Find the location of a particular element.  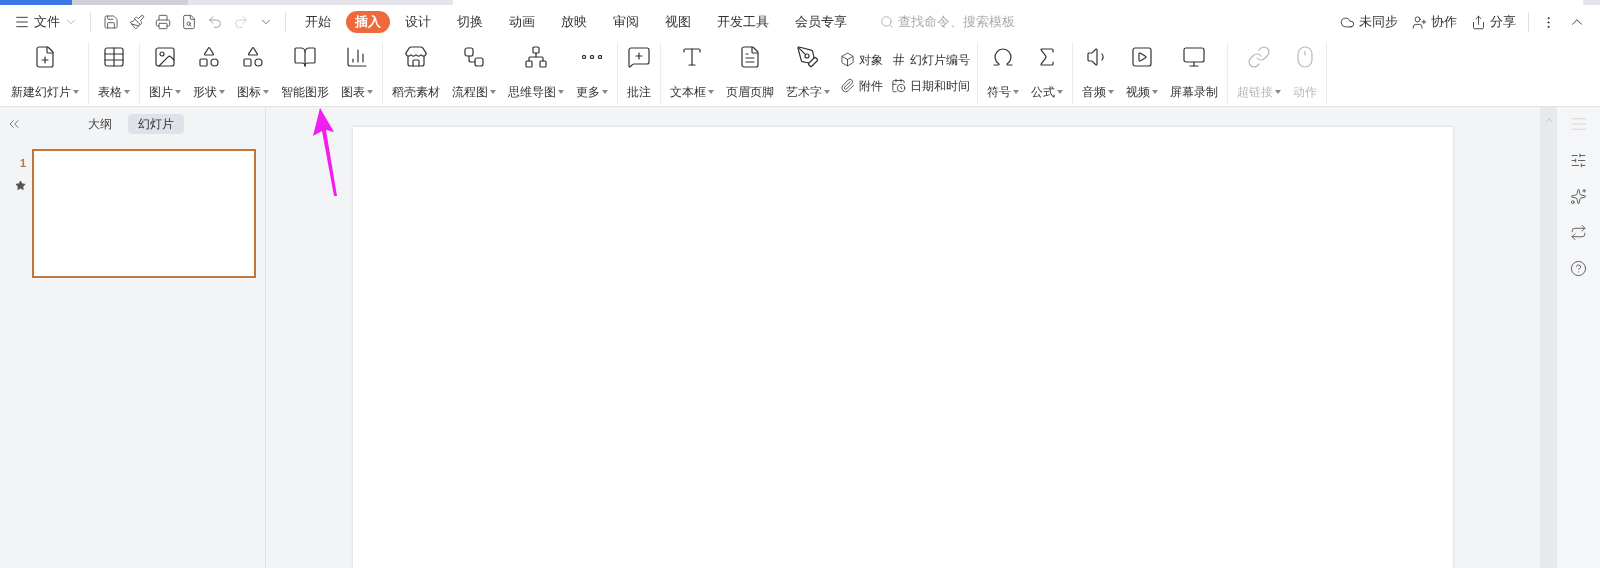

toolbar-button: 未同步 is located at coordinates (1369, 22).